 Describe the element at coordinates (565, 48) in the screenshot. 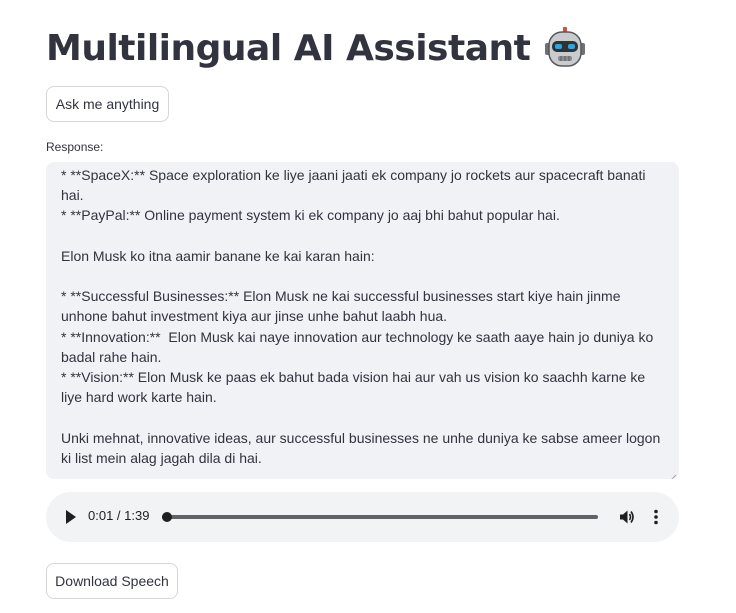

I see `robot-face-icon` at that location.